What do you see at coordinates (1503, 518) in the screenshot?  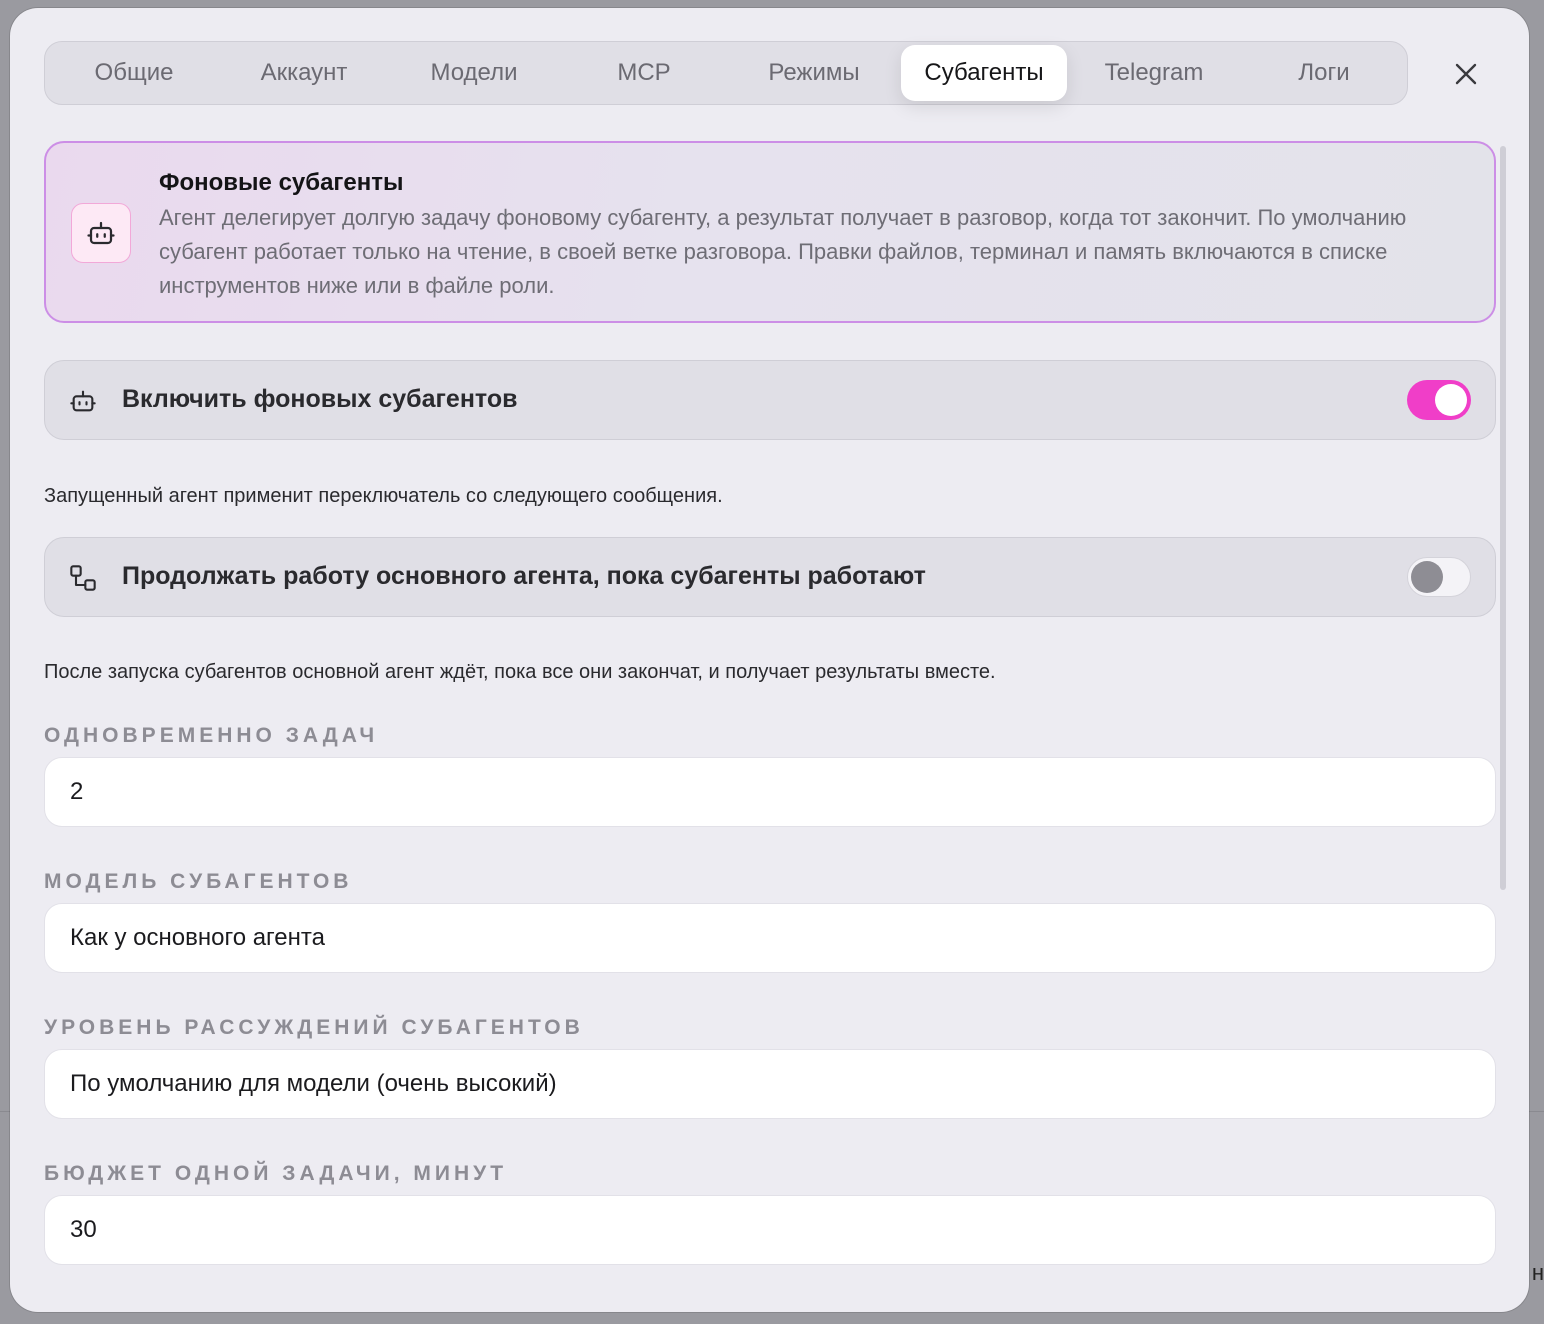 I see `scrollbar` at bounding box center [1503, 518].